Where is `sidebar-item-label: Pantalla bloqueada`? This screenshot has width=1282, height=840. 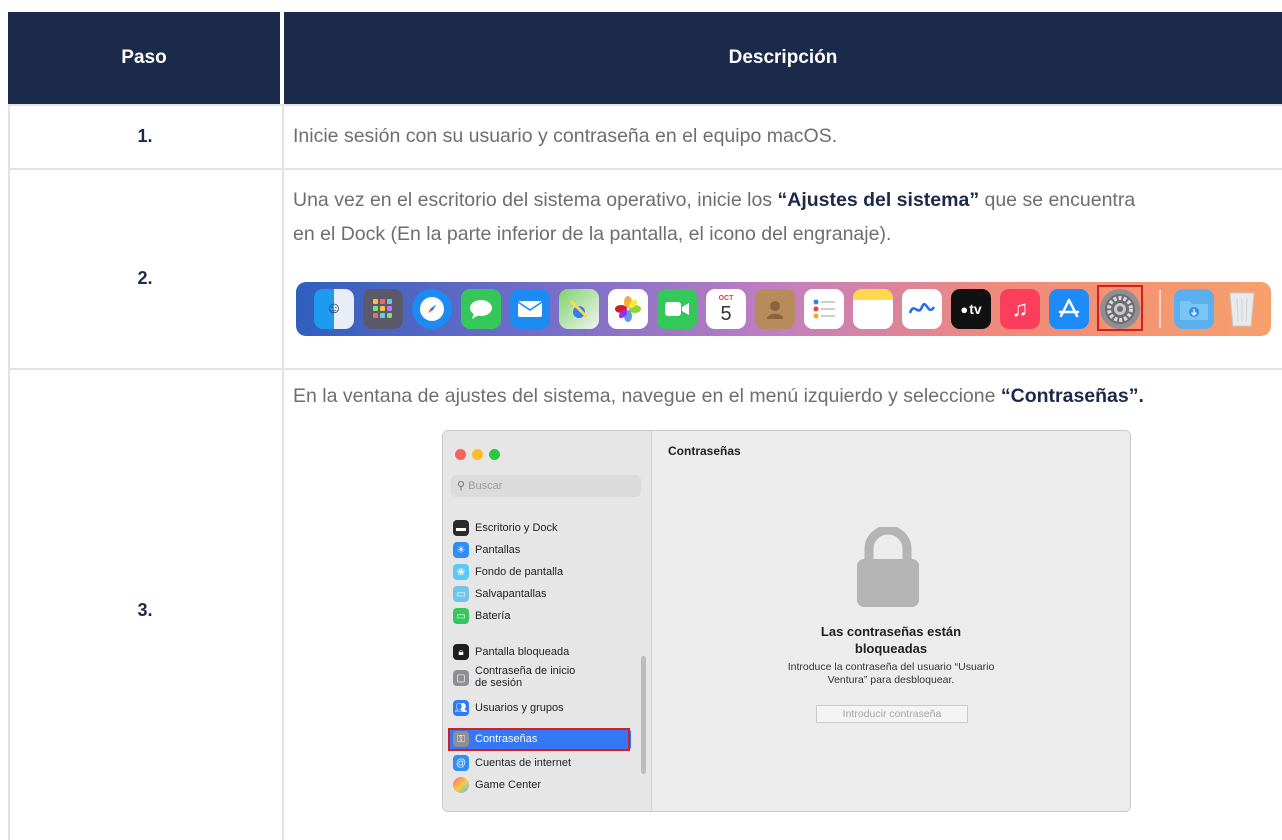
sidebar-item-label: Pantalla bloqueada is located at coordinates (522, 652).